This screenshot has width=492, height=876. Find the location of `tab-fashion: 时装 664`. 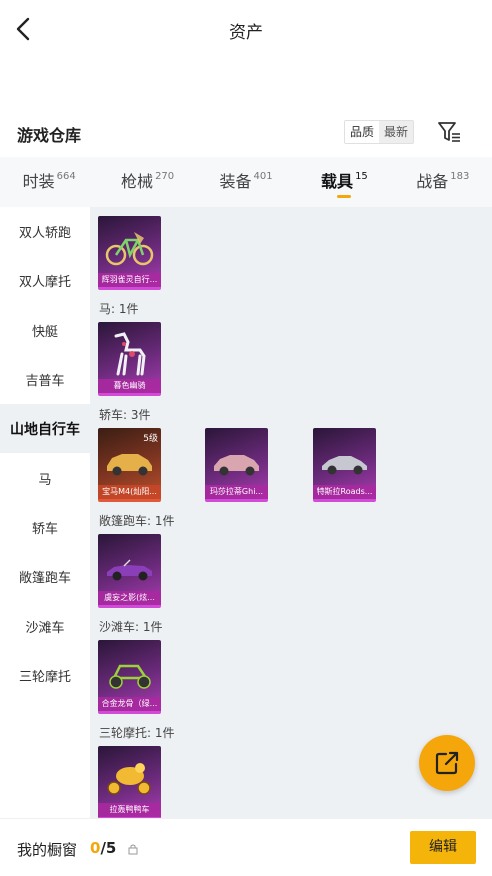

tab-fashion: 时装 664 is located at coordinates (49, 182).